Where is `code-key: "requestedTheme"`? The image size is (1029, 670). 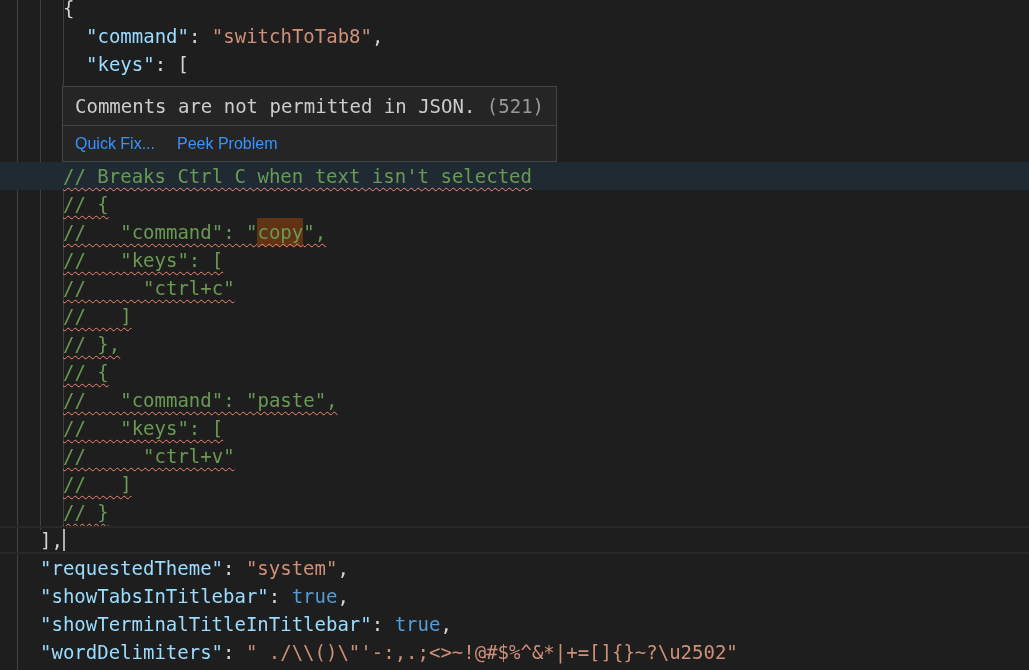 code-key: "requestedTheme" is located at coordinates (132, 568).